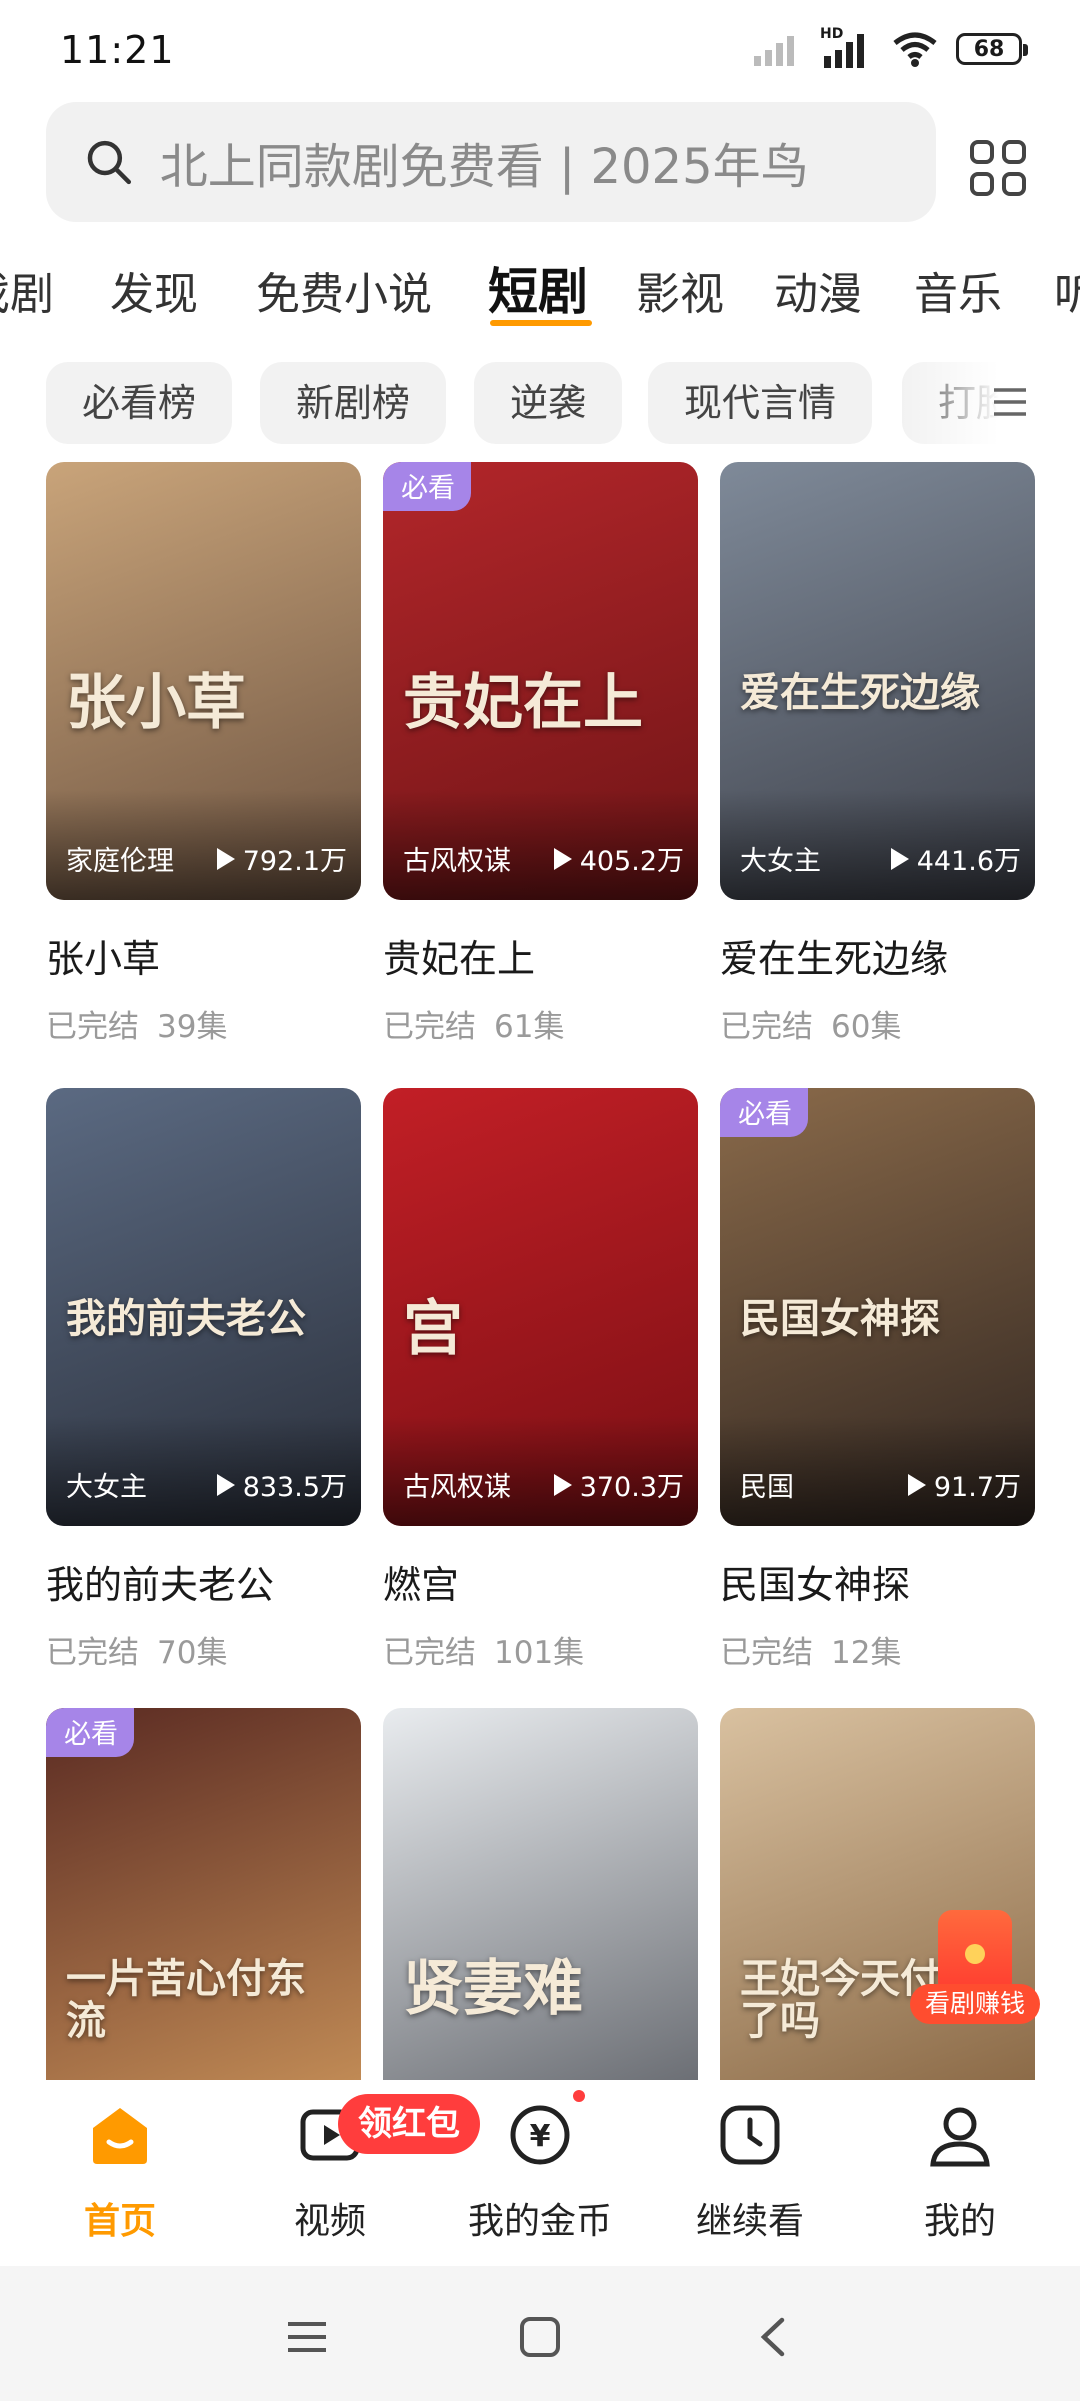 Image resolution: width=1080 pixels, height=2401 pixels. What do you see at coordinates (529, 1027) in the screenshot?
I see `episode-count: 61集` at bounding box center [529, 1027].